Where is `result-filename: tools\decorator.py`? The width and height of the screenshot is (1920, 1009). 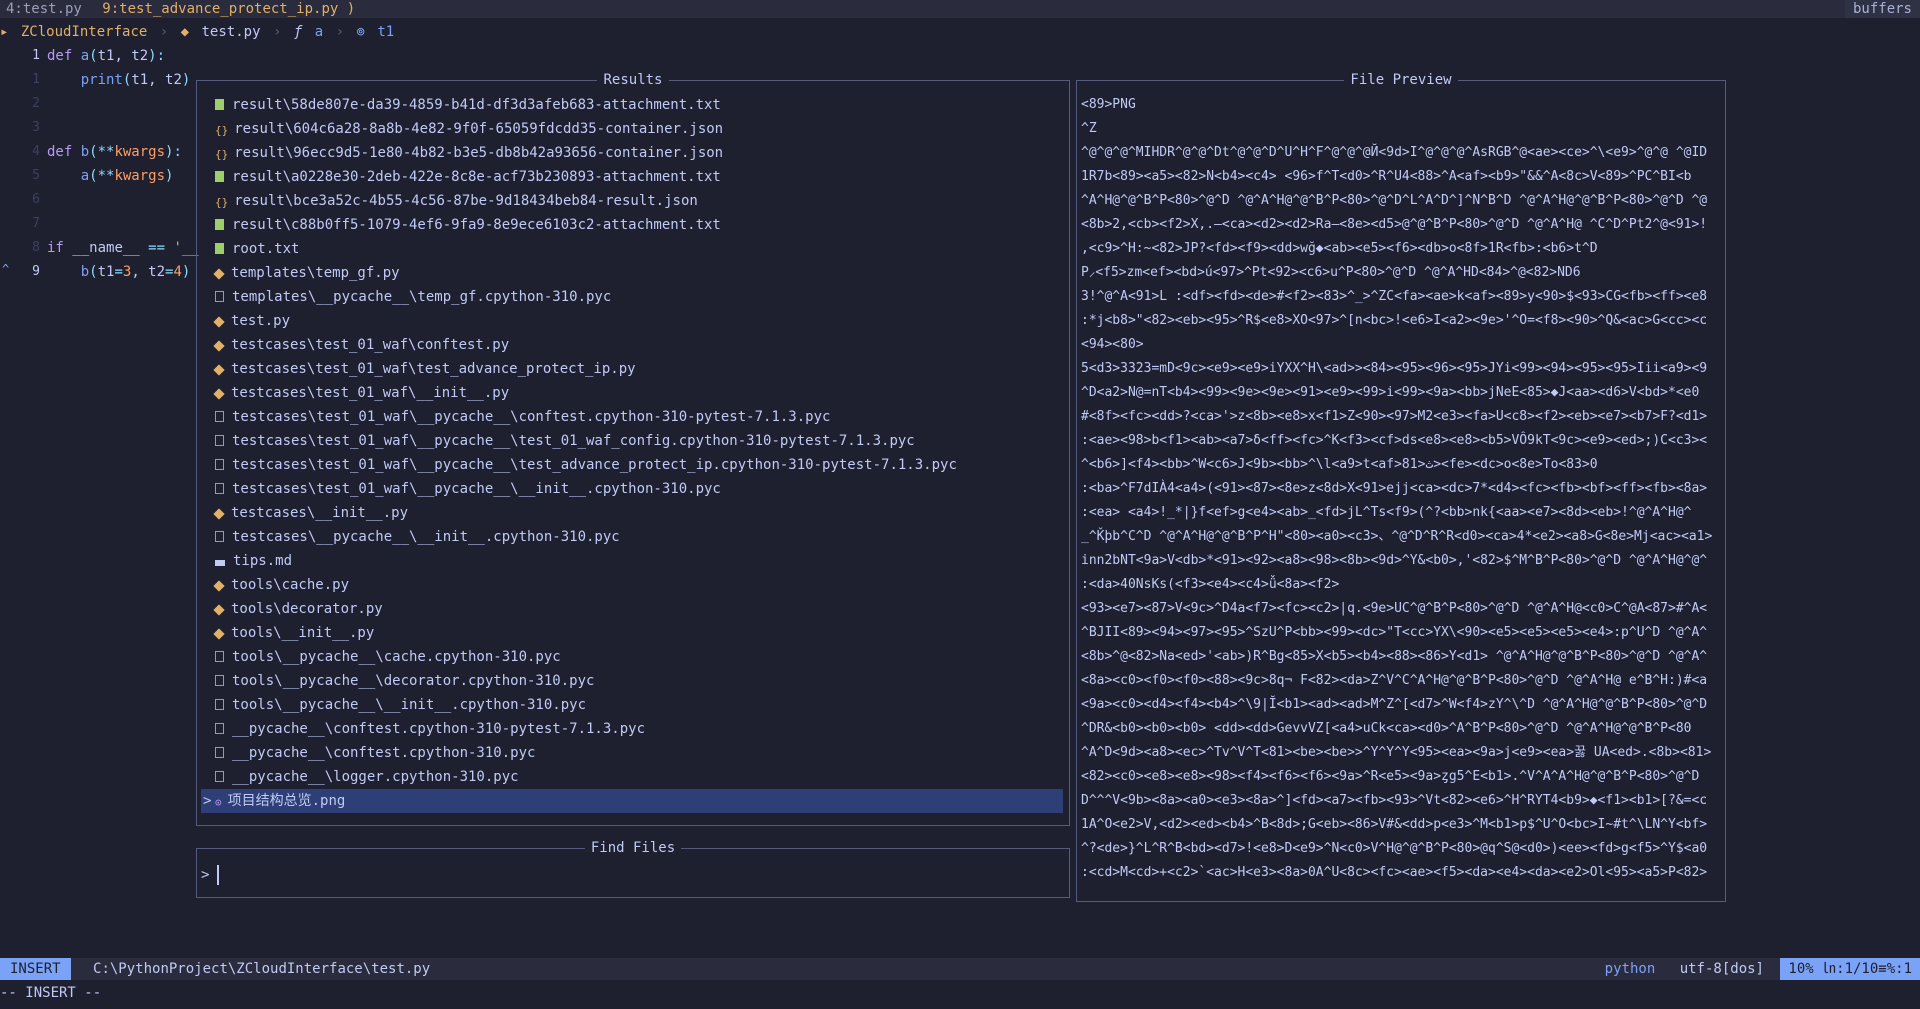
result-filename: tools\decorator.py is located at coordinates (307, 609).